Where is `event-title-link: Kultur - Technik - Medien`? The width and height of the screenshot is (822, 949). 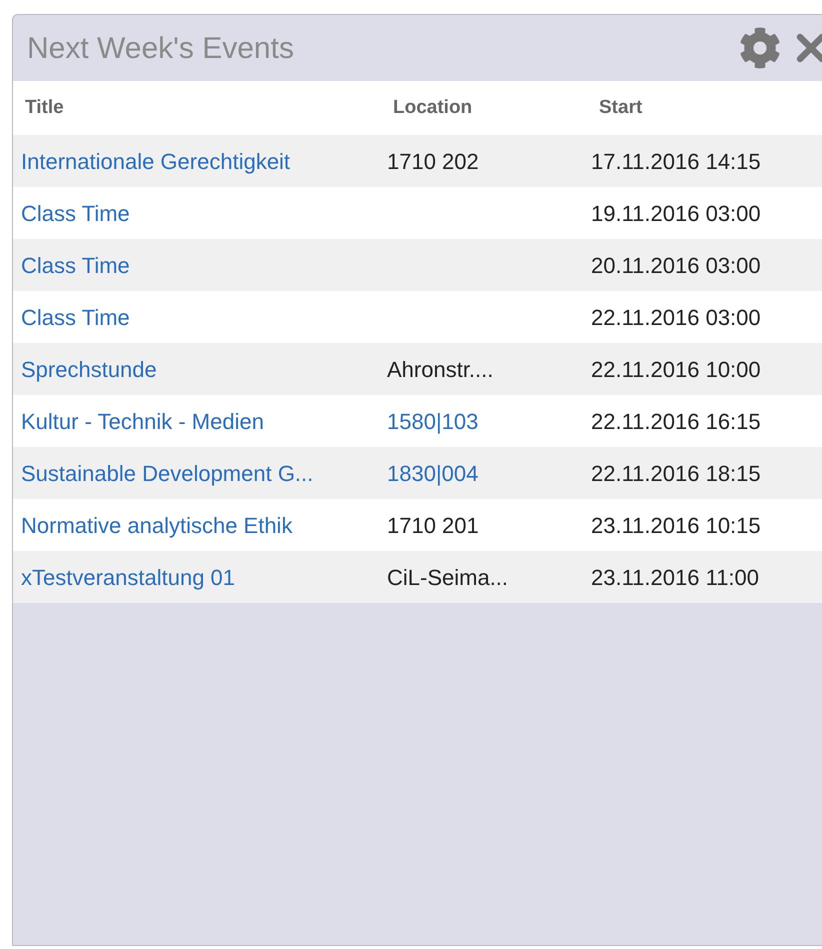
event-title-link: Kultur - Technik - Medien is located at coordinates (142, 421).